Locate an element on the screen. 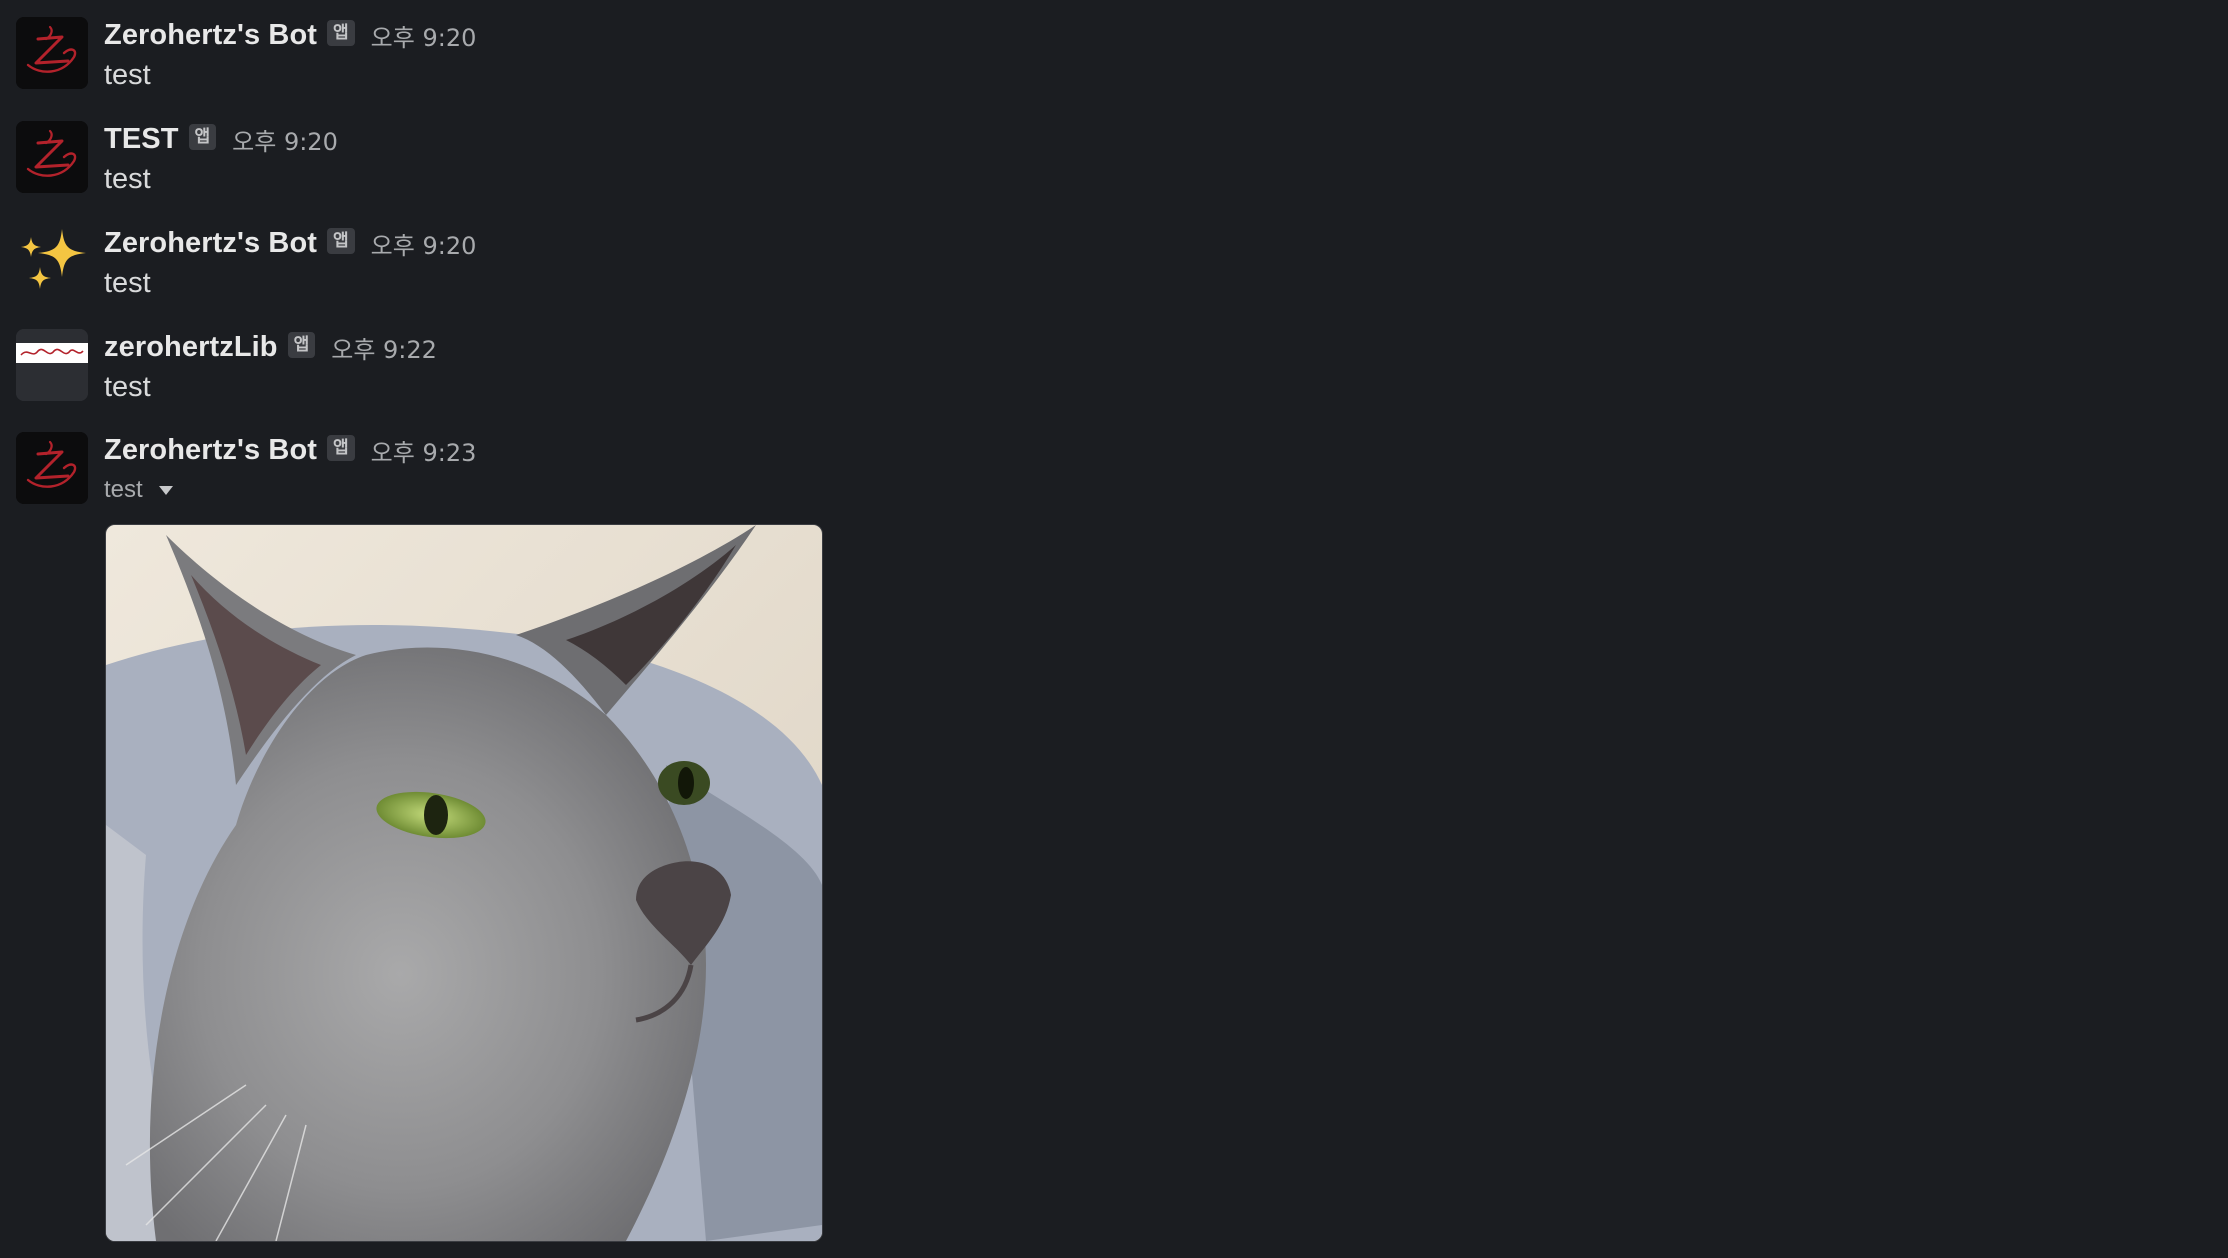 This screenshot has height=1258, width=2228. sender-name: zerohertzLib is located at coordinates (191, 347).